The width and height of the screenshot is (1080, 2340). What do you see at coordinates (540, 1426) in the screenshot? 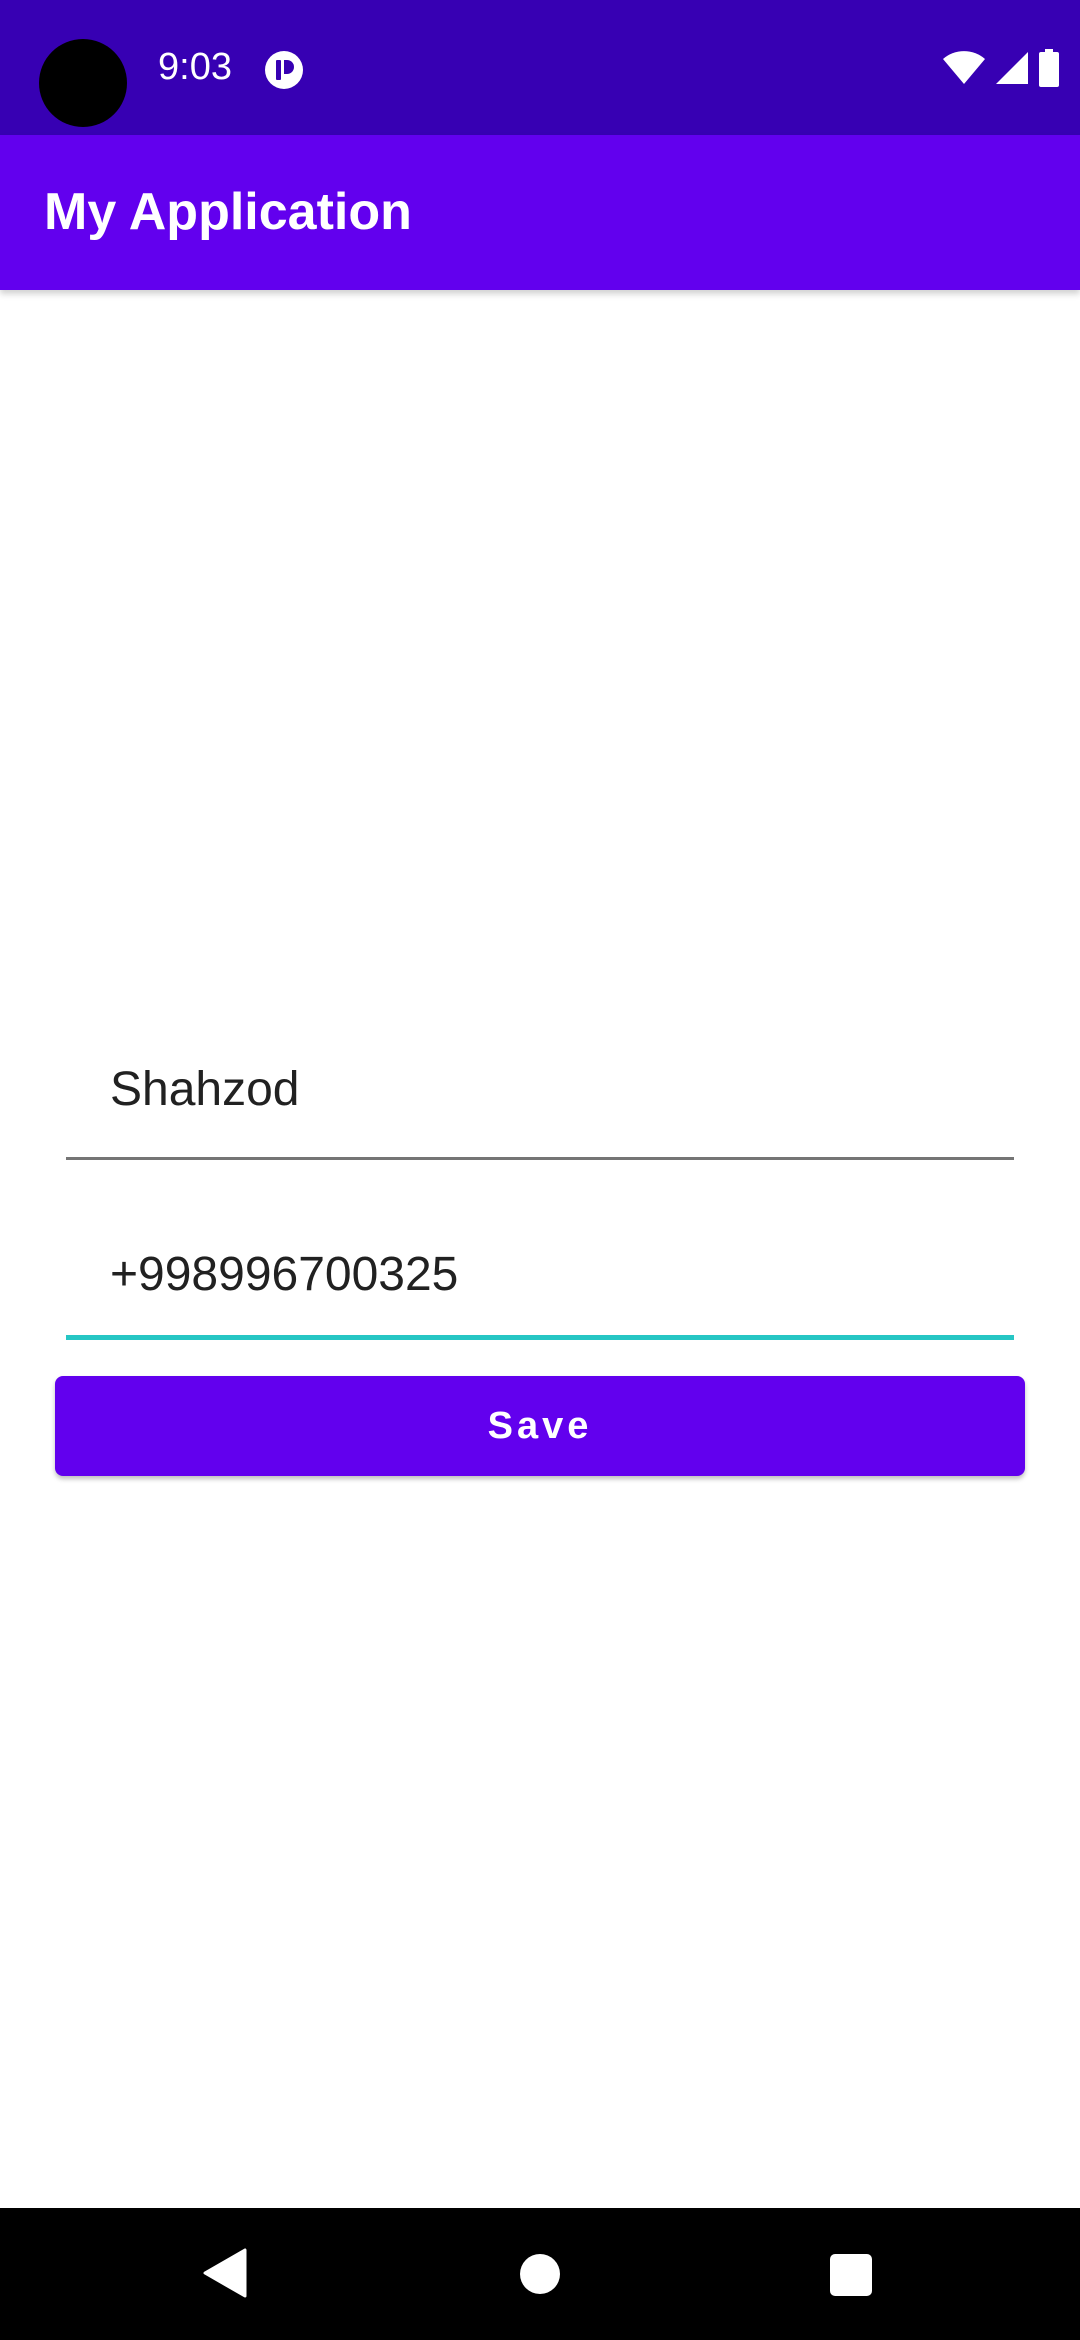
I see `save-button: Save` at bounding box center [540, 1426].